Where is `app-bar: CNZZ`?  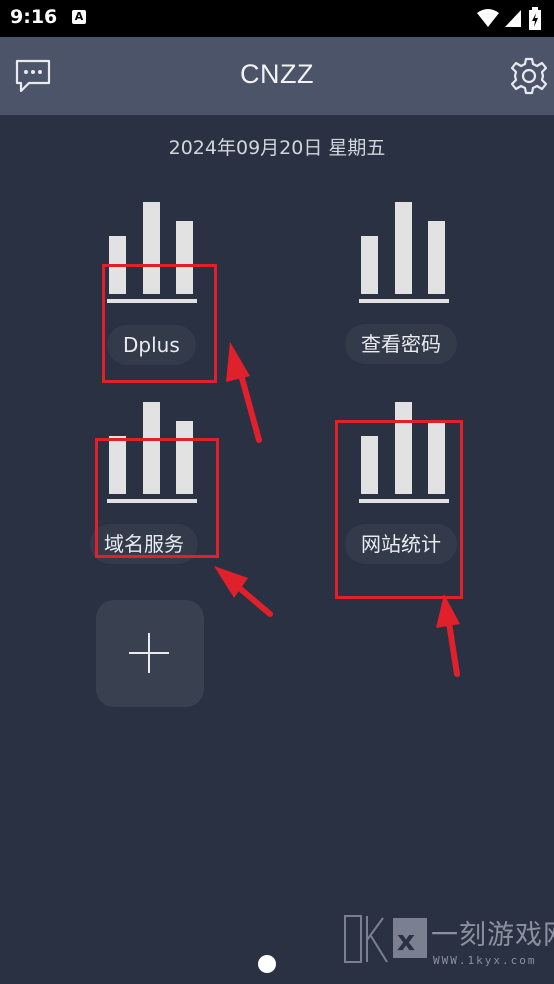 app-bar: CNZZ is located at coordinates (277, 76).